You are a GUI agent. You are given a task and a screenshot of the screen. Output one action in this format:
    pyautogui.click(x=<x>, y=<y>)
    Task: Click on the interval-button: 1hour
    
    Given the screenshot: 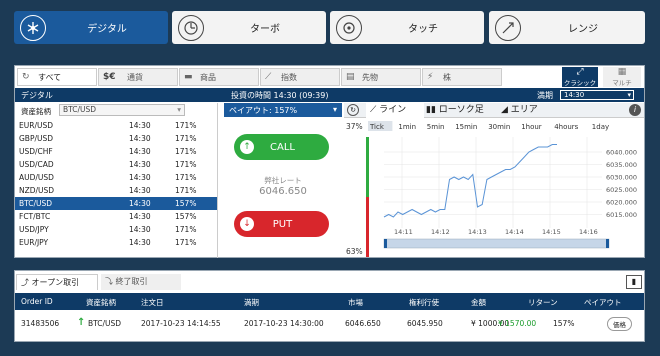 What is the action you would take?
    pyautogui.click(x=531, y=127)
    